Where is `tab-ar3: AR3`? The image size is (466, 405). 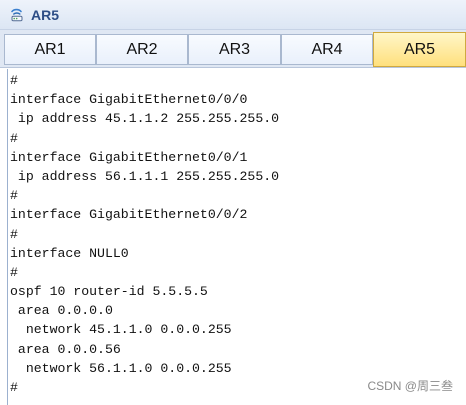
tab-ar3: AR3 is located at coordinates (234, 49).